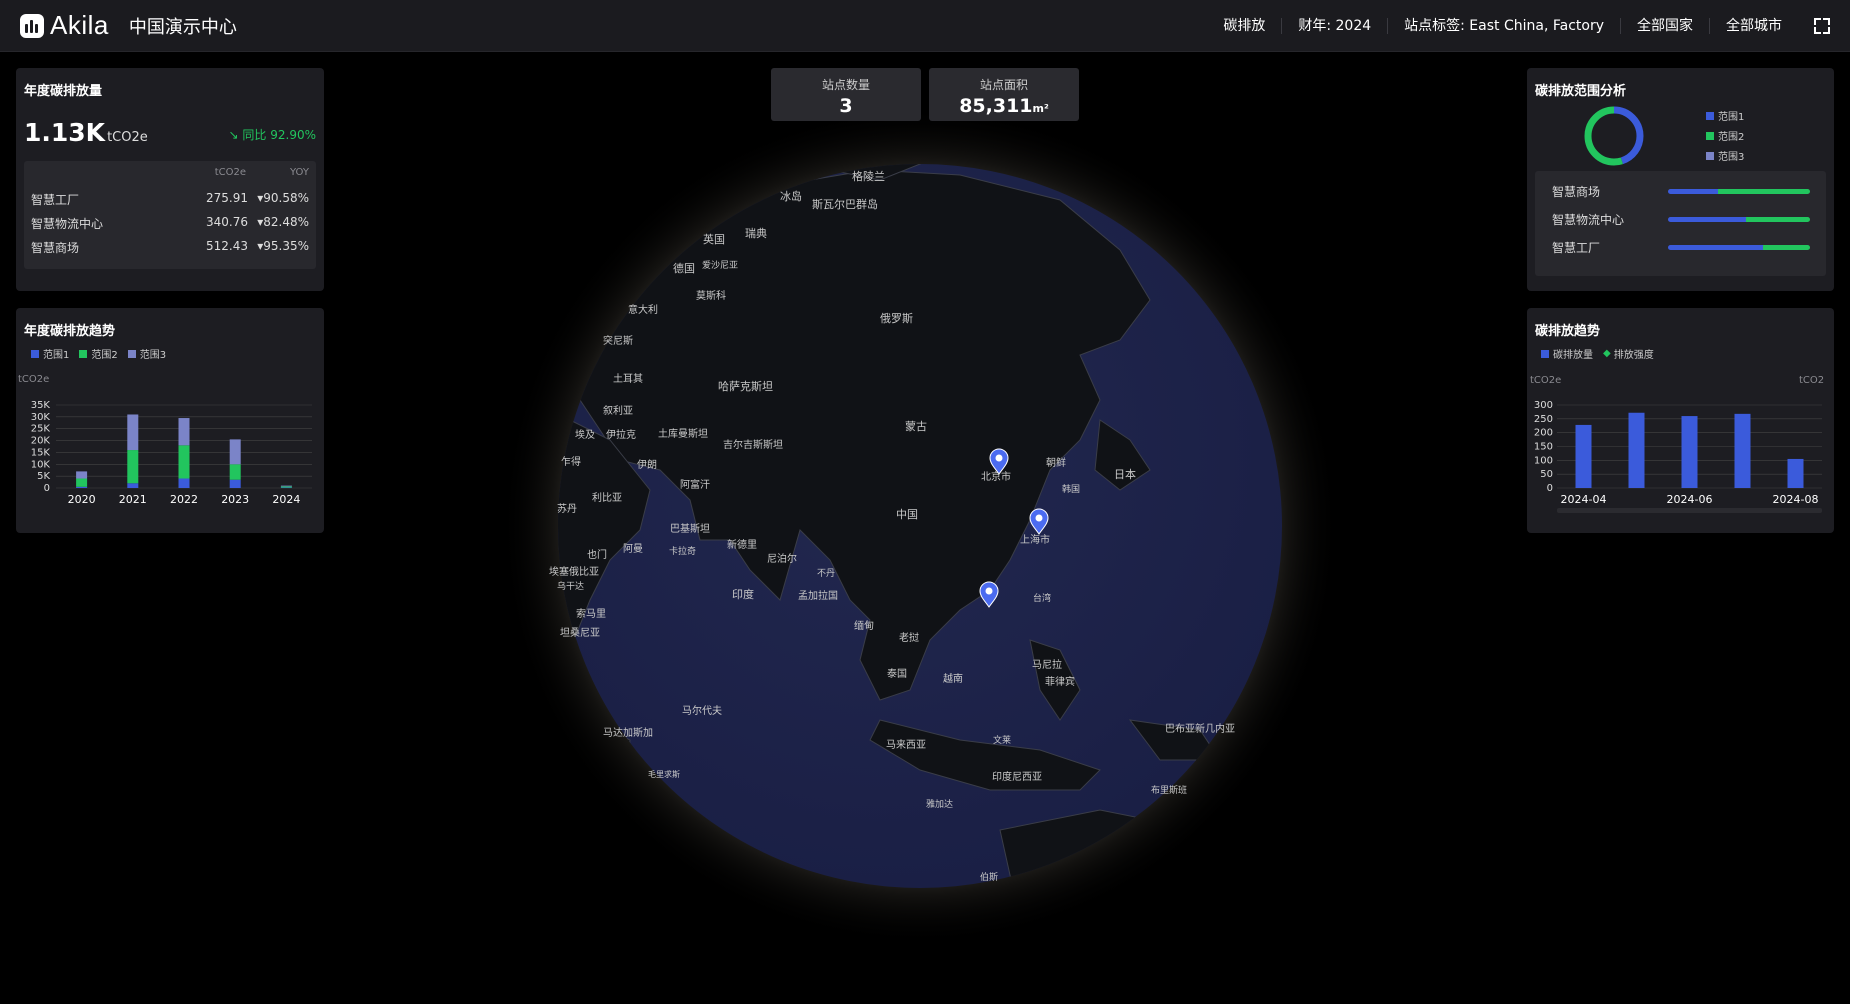 This screenshot has height=1004, width=1850. What do you see at coordinates (1614, 136) in the screenshot?
I see `scope-donut-chart` at bounding box center [1614, 136].